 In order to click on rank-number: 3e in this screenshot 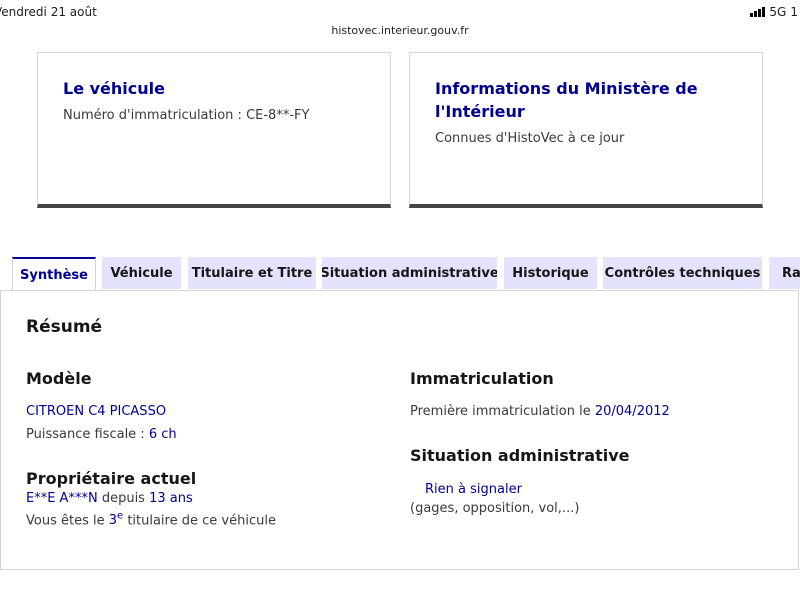, I will do `click(116, 520)`.